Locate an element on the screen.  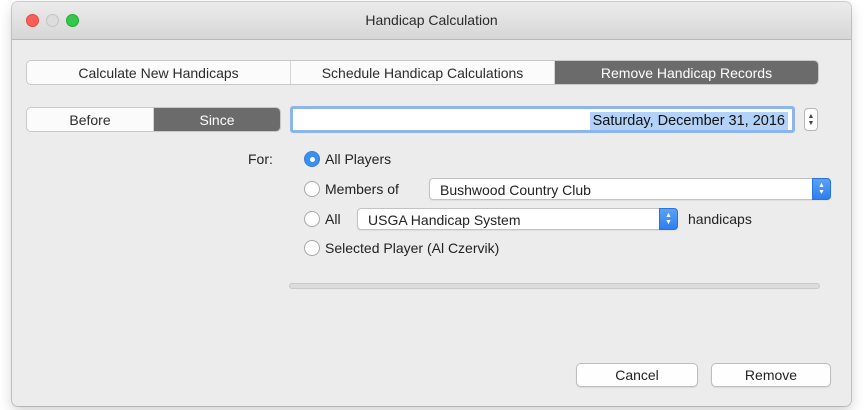
title-bar: Handicap Calculation is located at coordinates (431, 21).